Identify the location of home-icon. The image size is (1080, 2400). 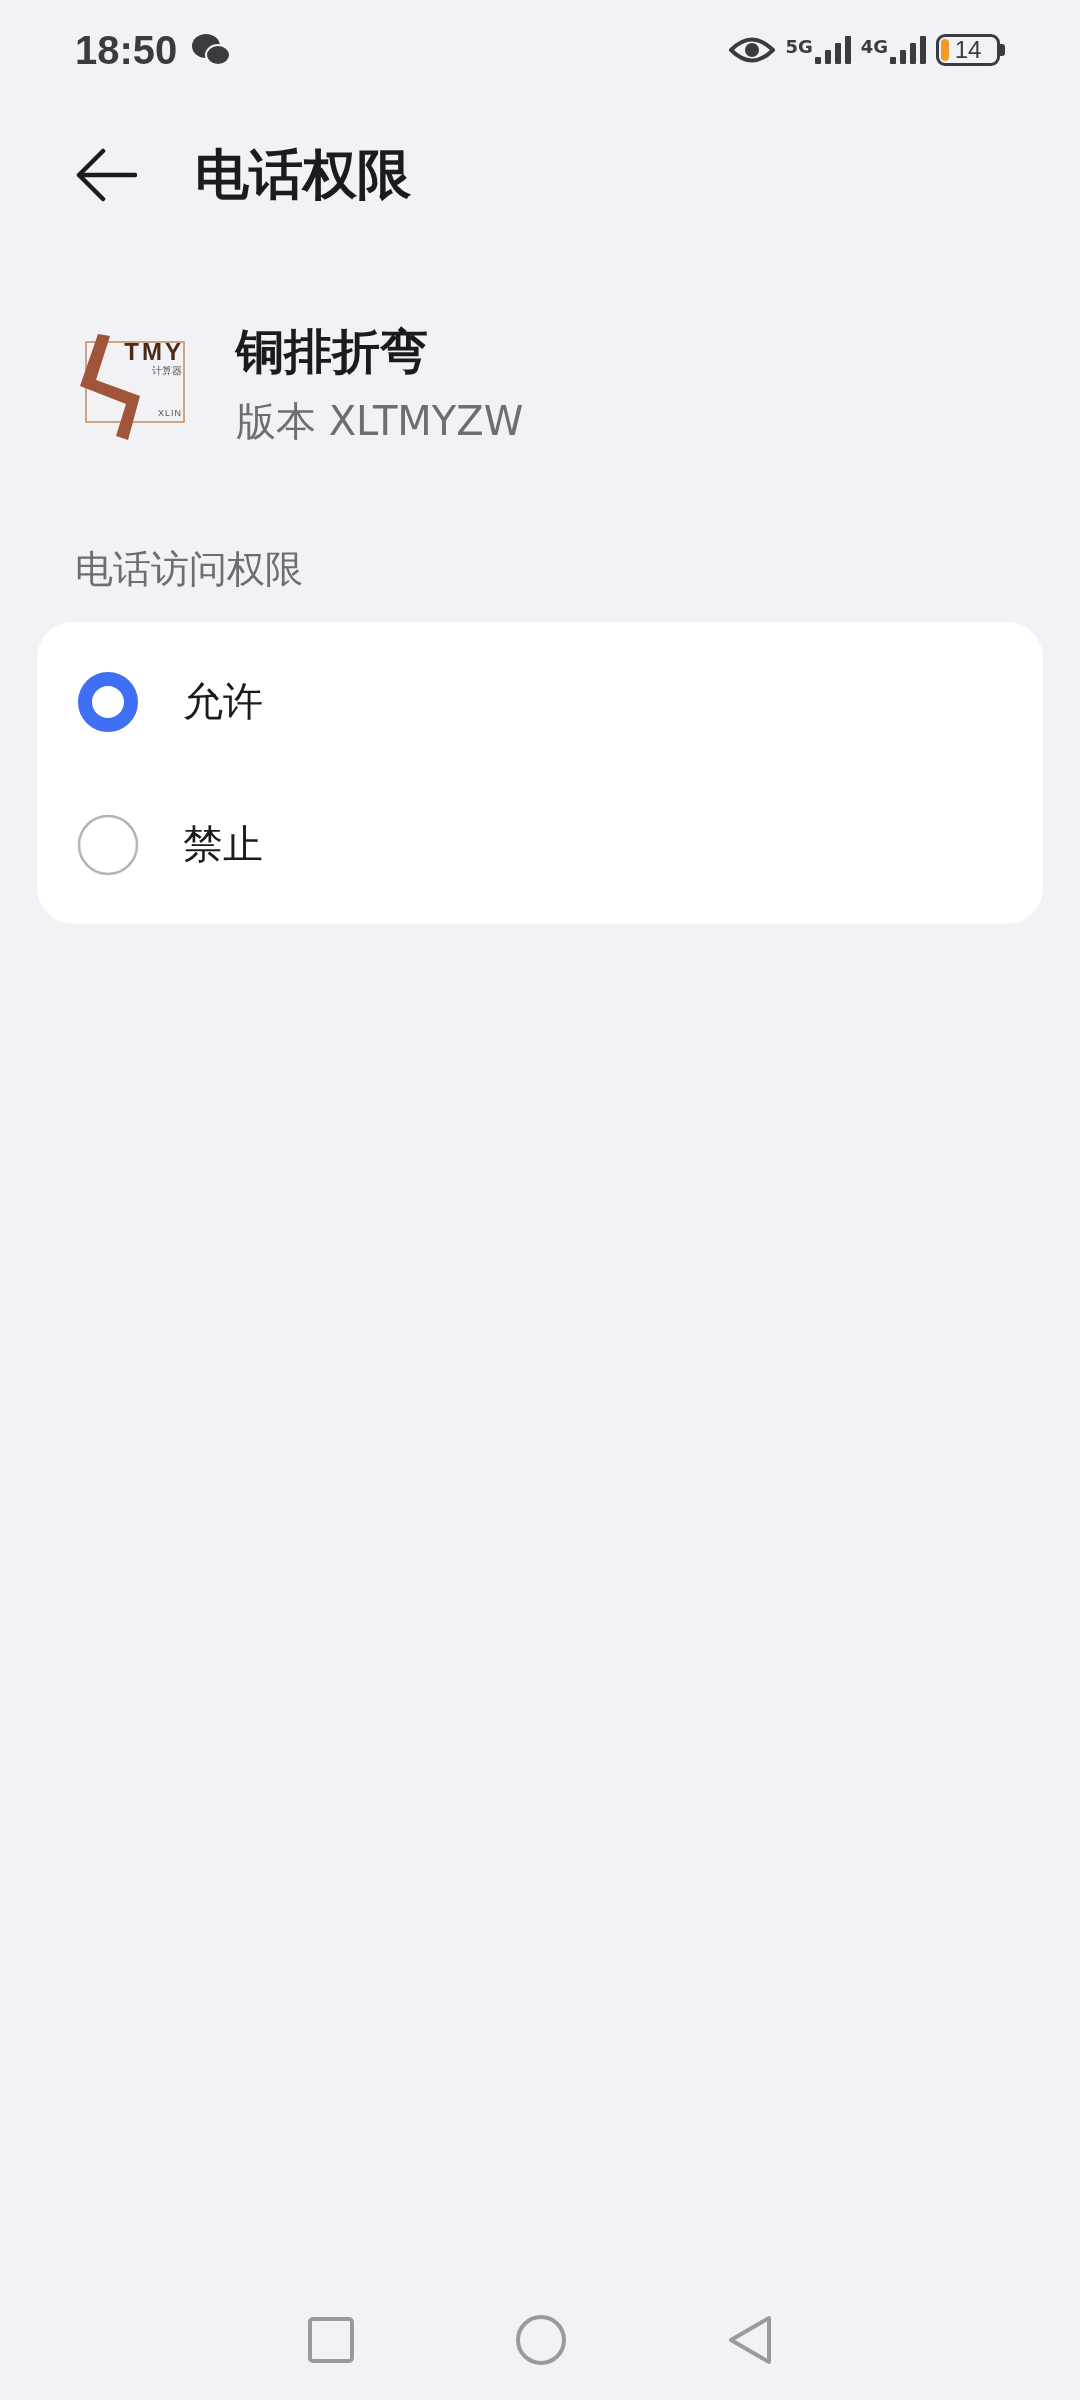
(541, 2340).